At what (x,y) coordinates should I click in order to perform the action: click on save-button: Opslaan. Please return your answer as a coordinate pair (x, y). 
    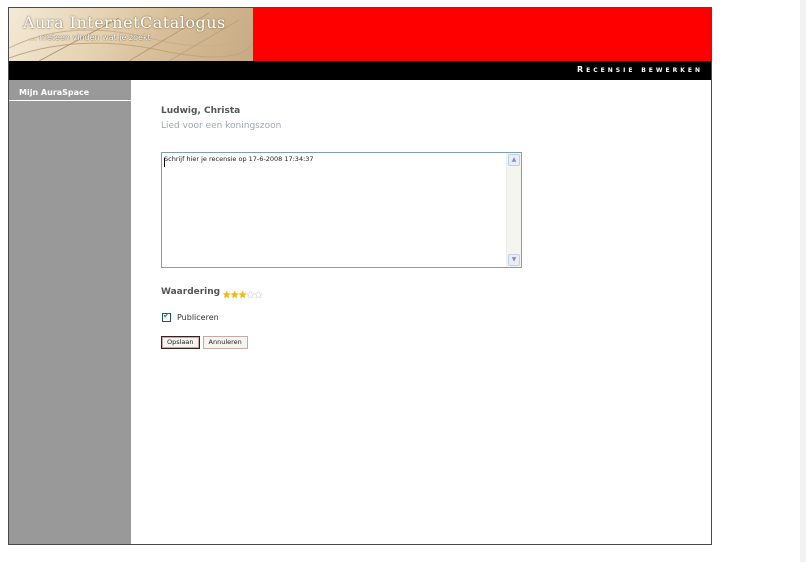
    Looking at the image, I should click on (180, 342).